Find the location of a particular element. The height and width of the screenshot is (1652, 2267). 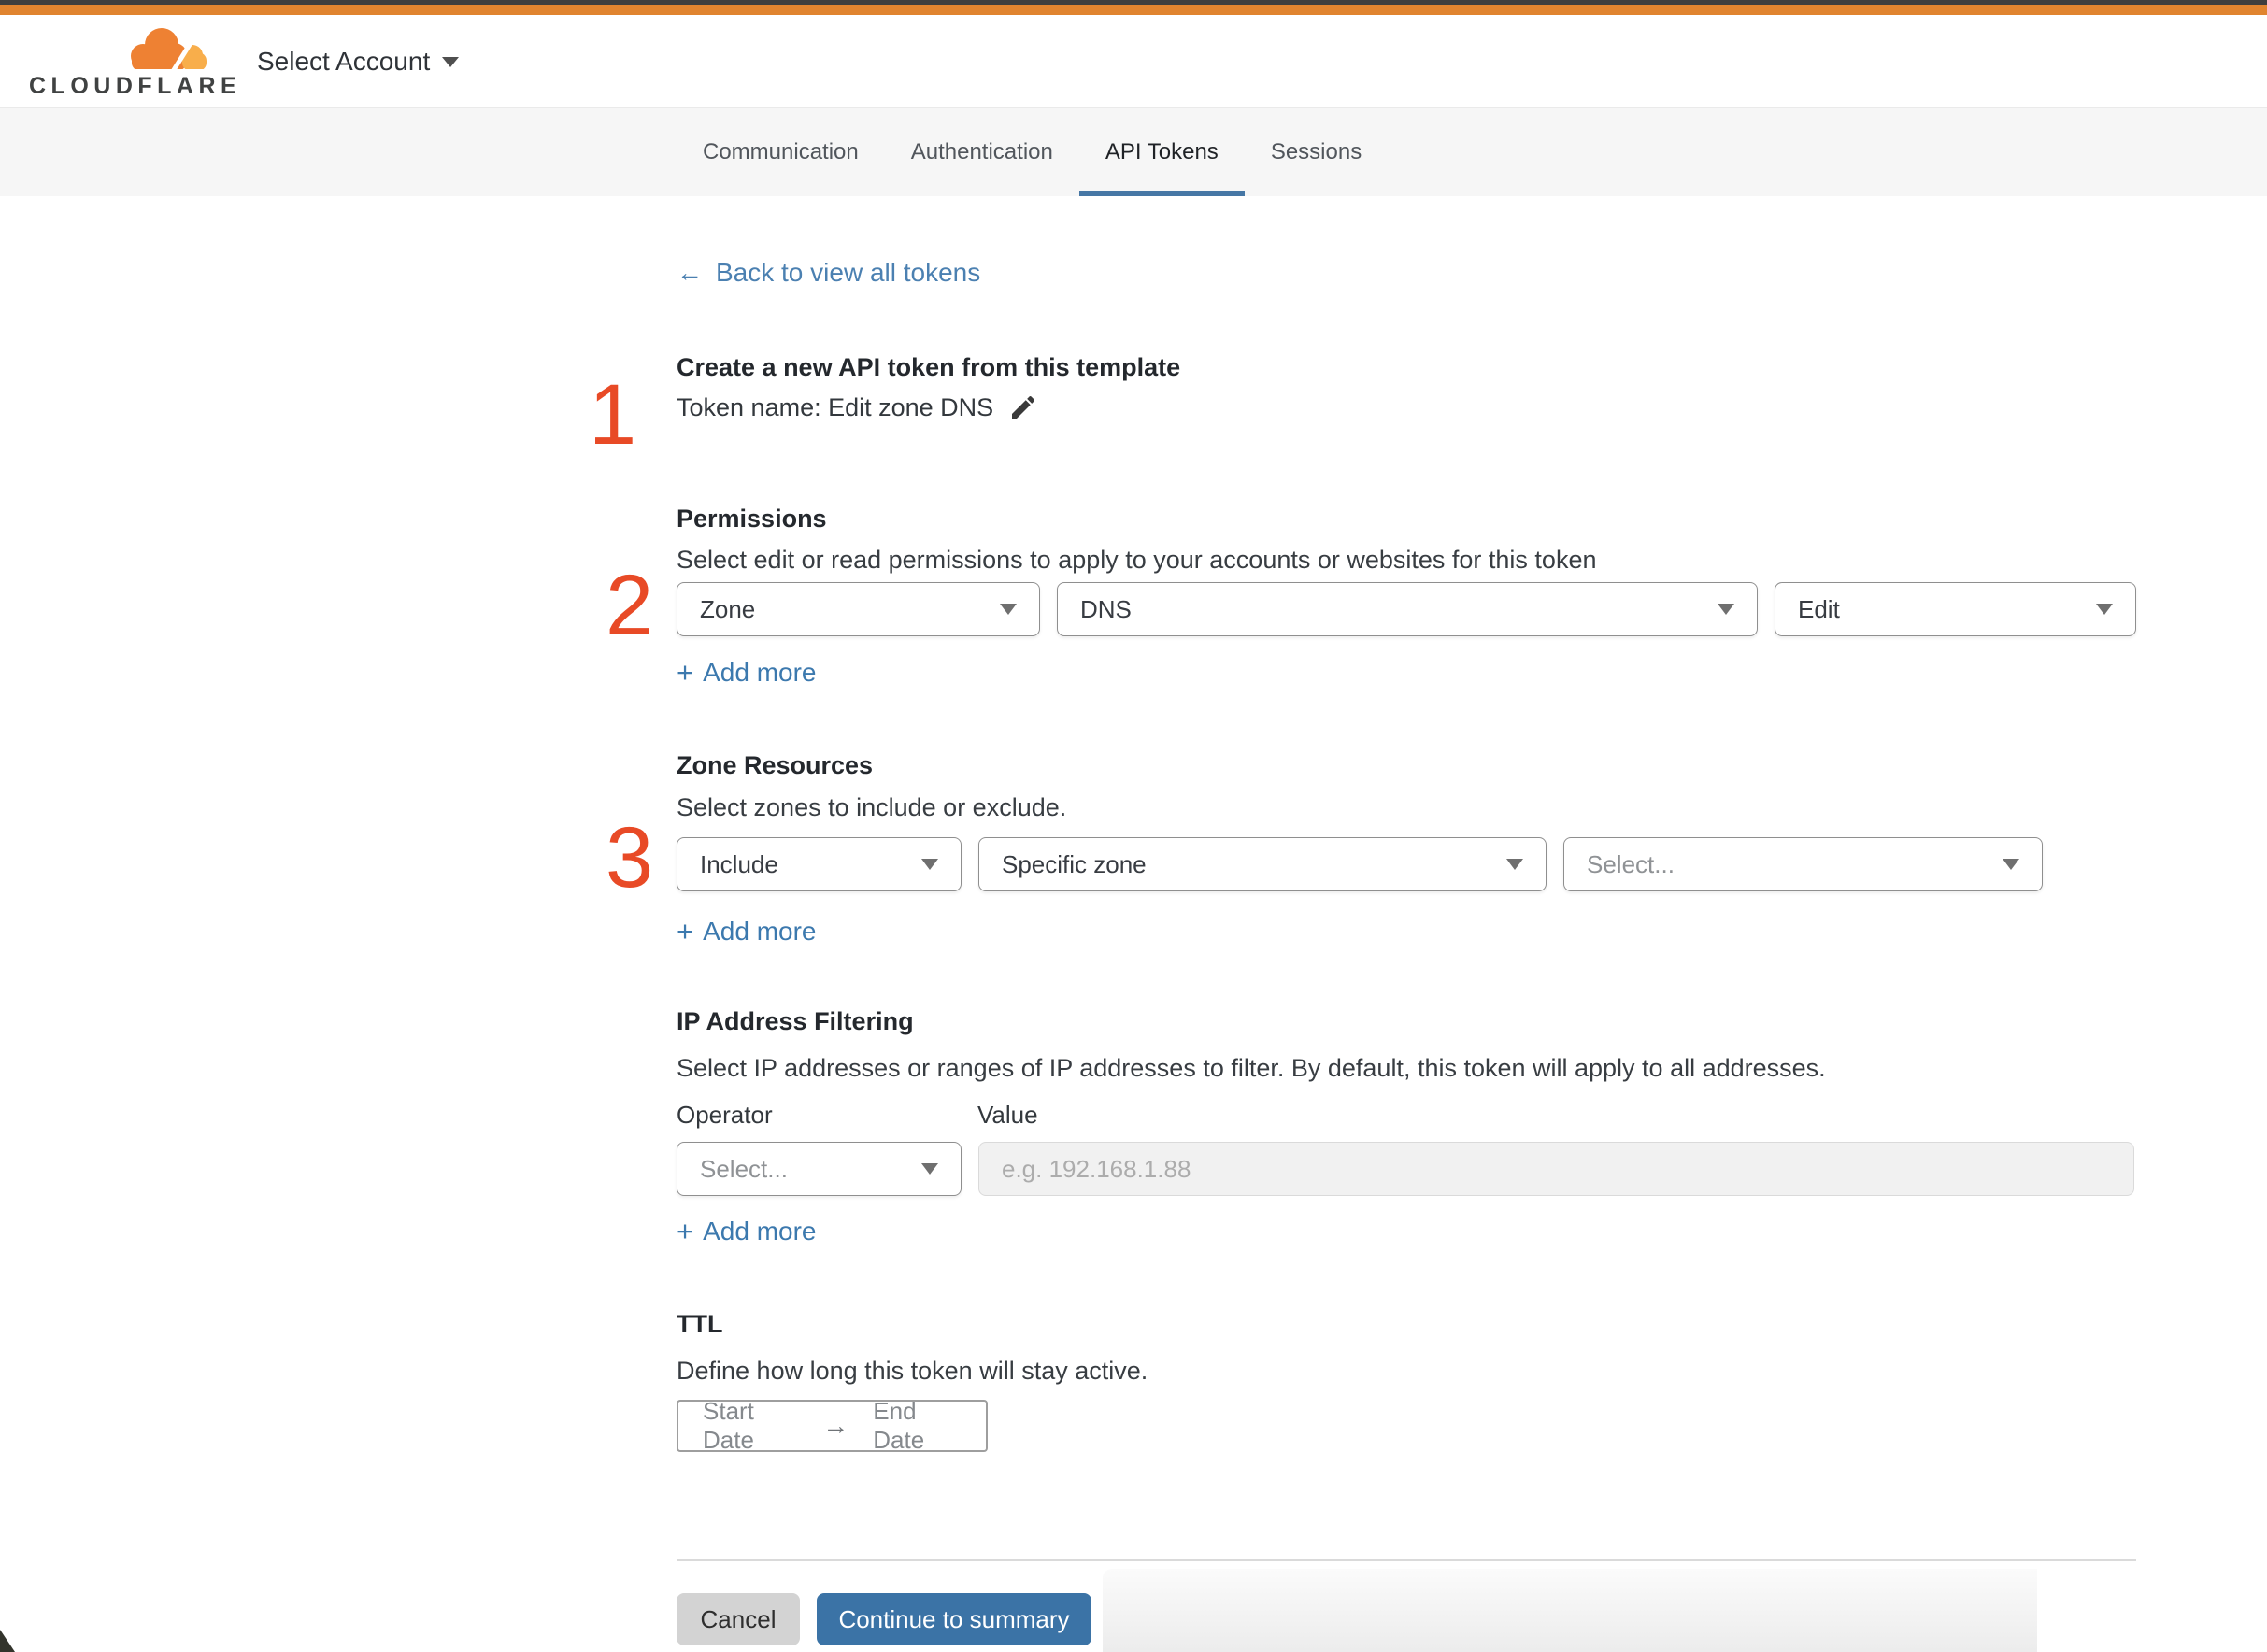

zone-resources-description: Select zones to include or exclude. is located at coordinates (872, 807).